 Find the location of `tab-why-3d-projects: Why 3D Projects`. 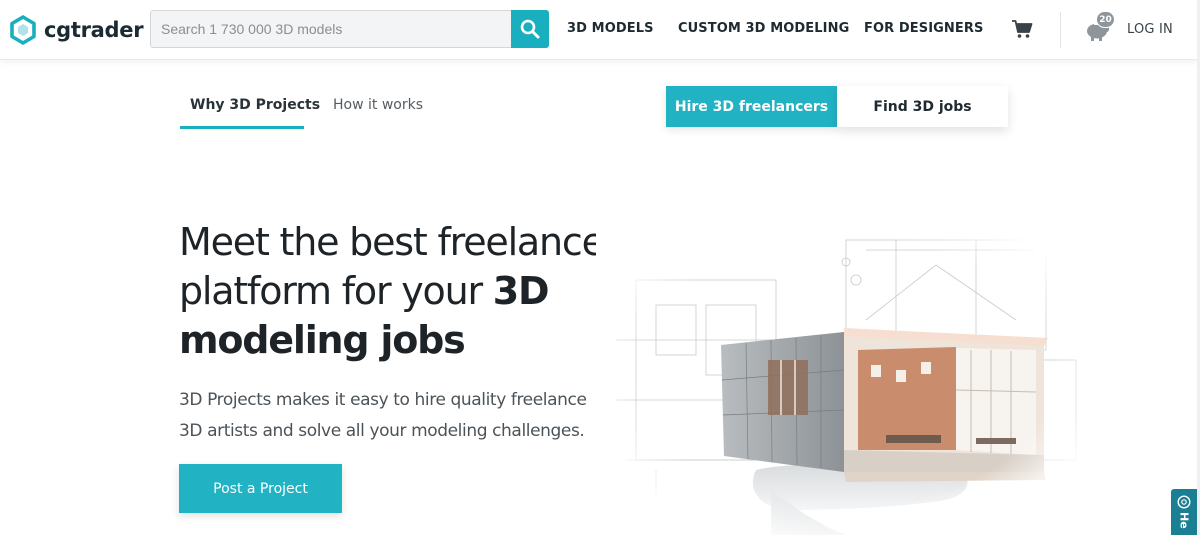

tab-why-3d-projects: Why 3D Projects is located at coordinates (255, 105).